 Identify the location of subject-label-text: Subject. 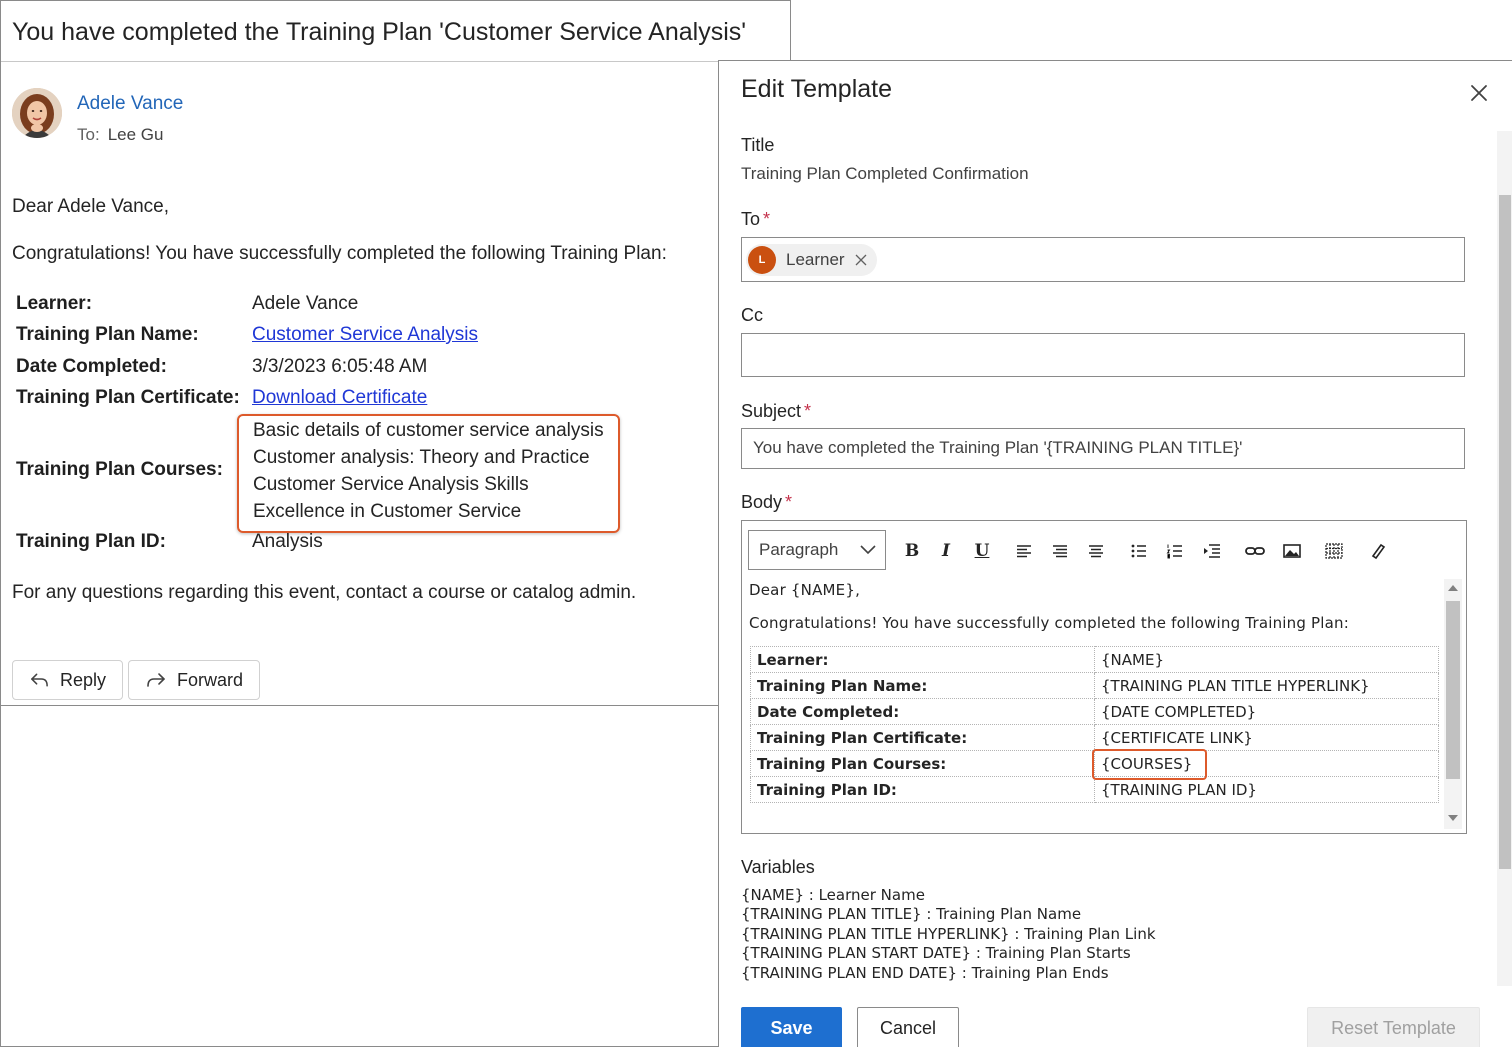
(771, 411).